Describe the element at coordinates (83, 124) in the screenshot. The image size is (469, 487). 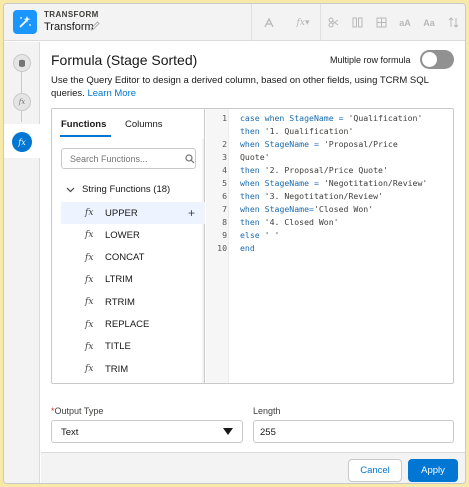
I see `tab-functions: Functions` at that location.